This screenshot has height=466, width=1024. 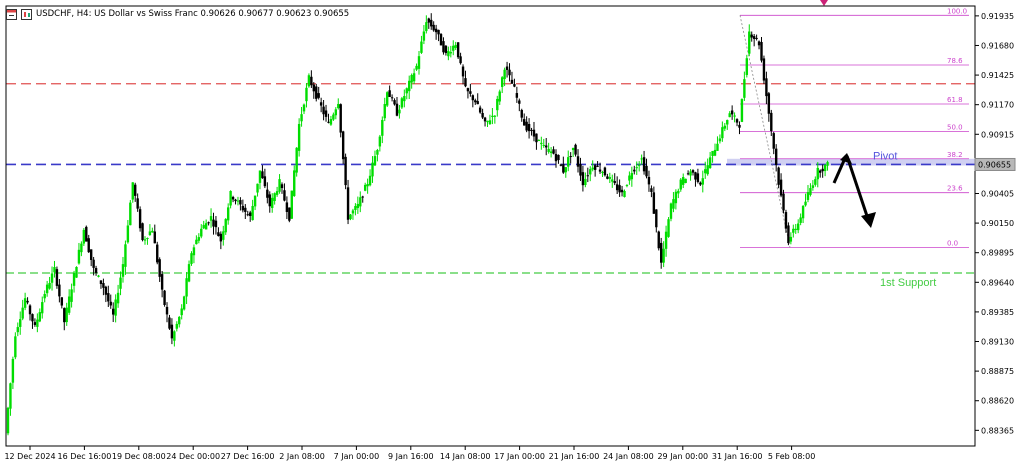 I want to click on x-tick-label: 31 Jan 16:00, so click(x=737, y=456).